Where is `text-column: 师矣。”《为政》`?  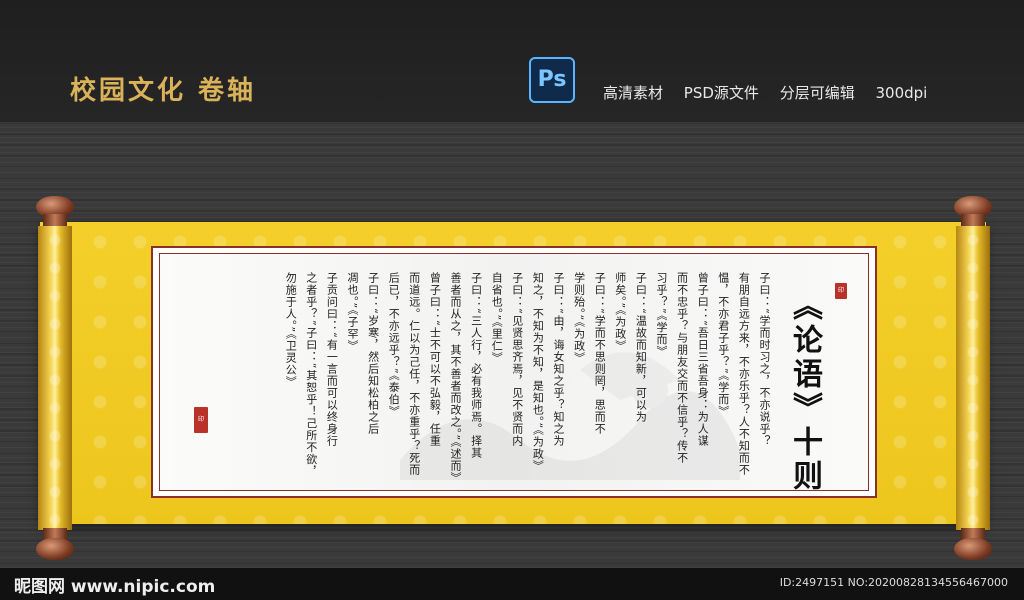
text-column: 师矣。”《为政》 is located at coordinates (620, 312).